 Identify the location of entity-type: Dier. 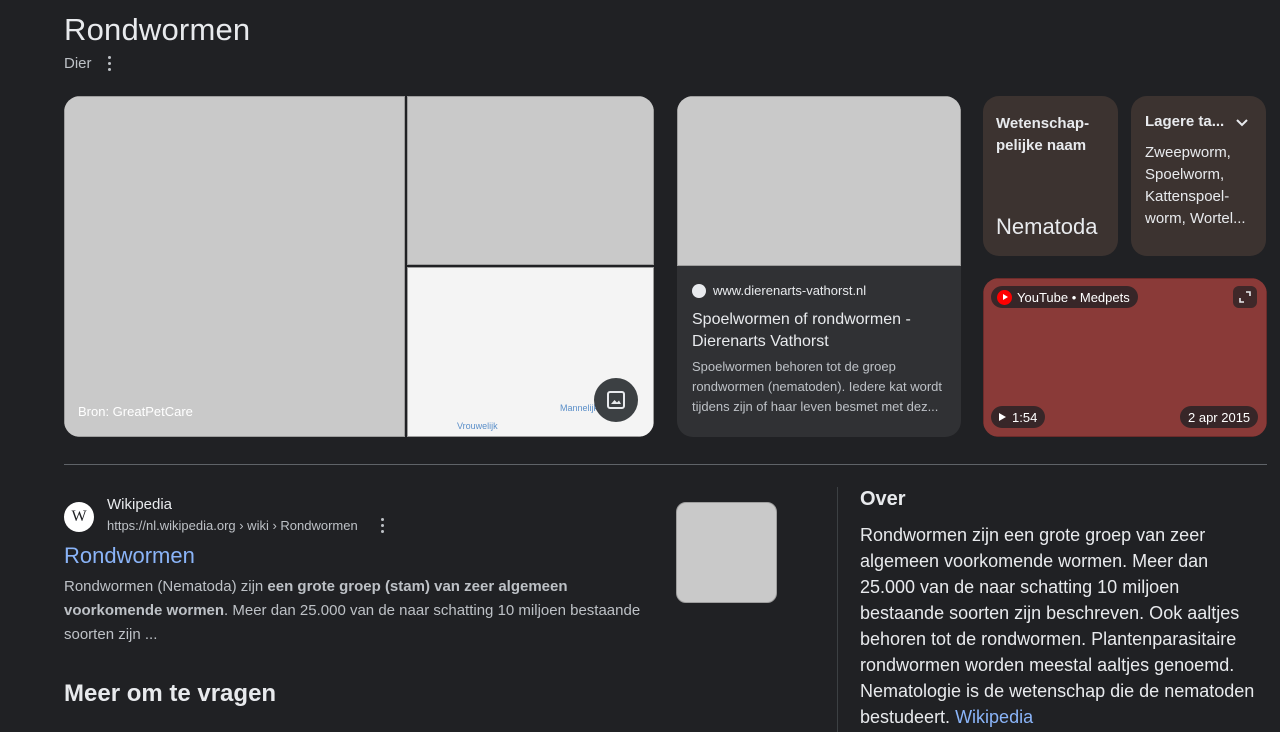
(78, 63).